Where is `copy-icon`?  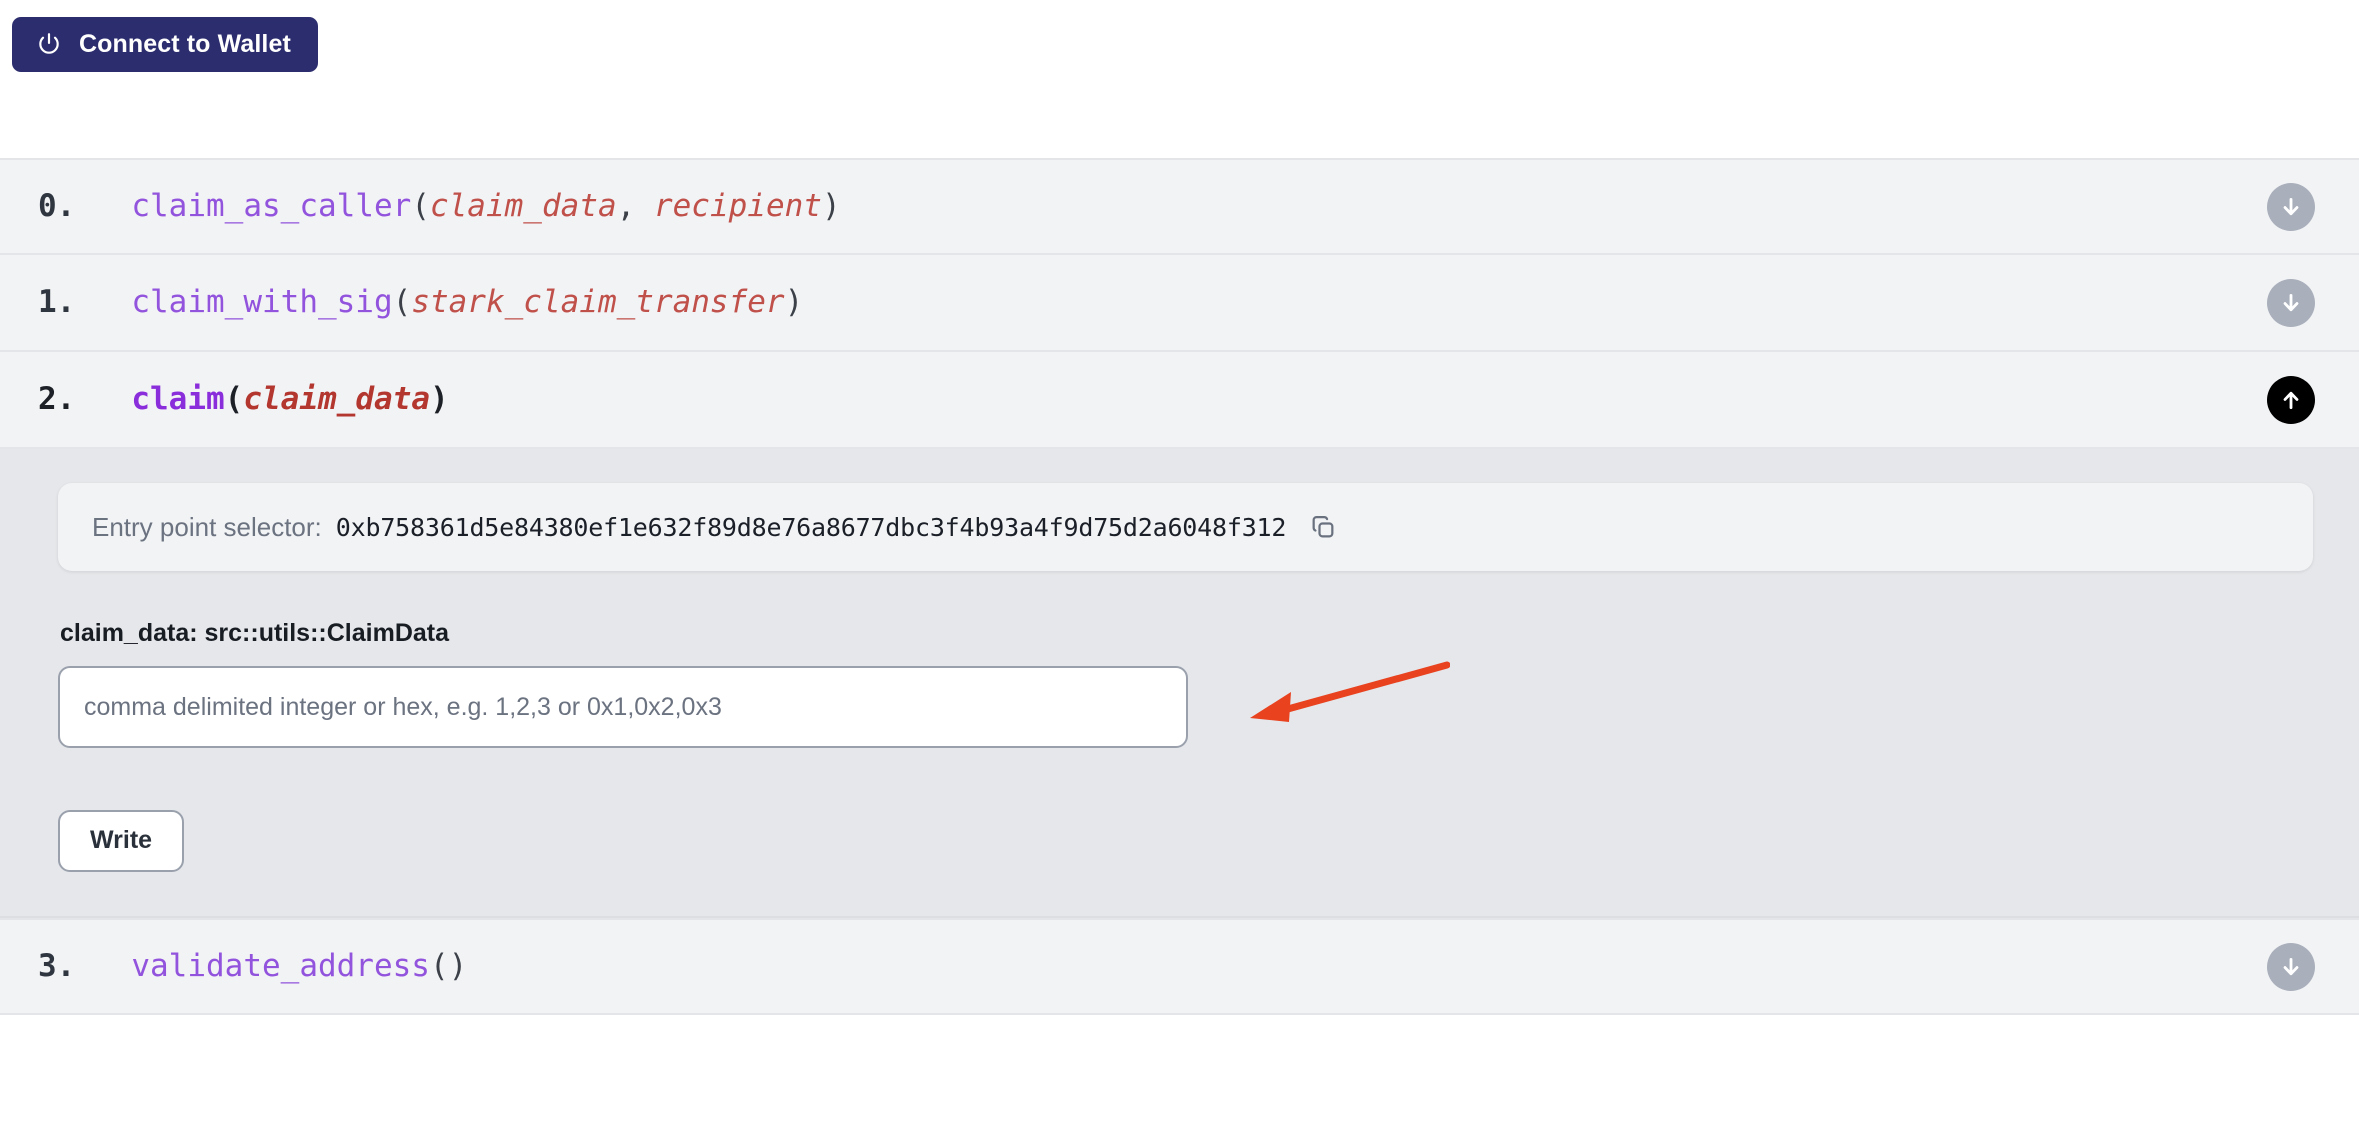 copy-icon is located at coordinates (1323, 527).